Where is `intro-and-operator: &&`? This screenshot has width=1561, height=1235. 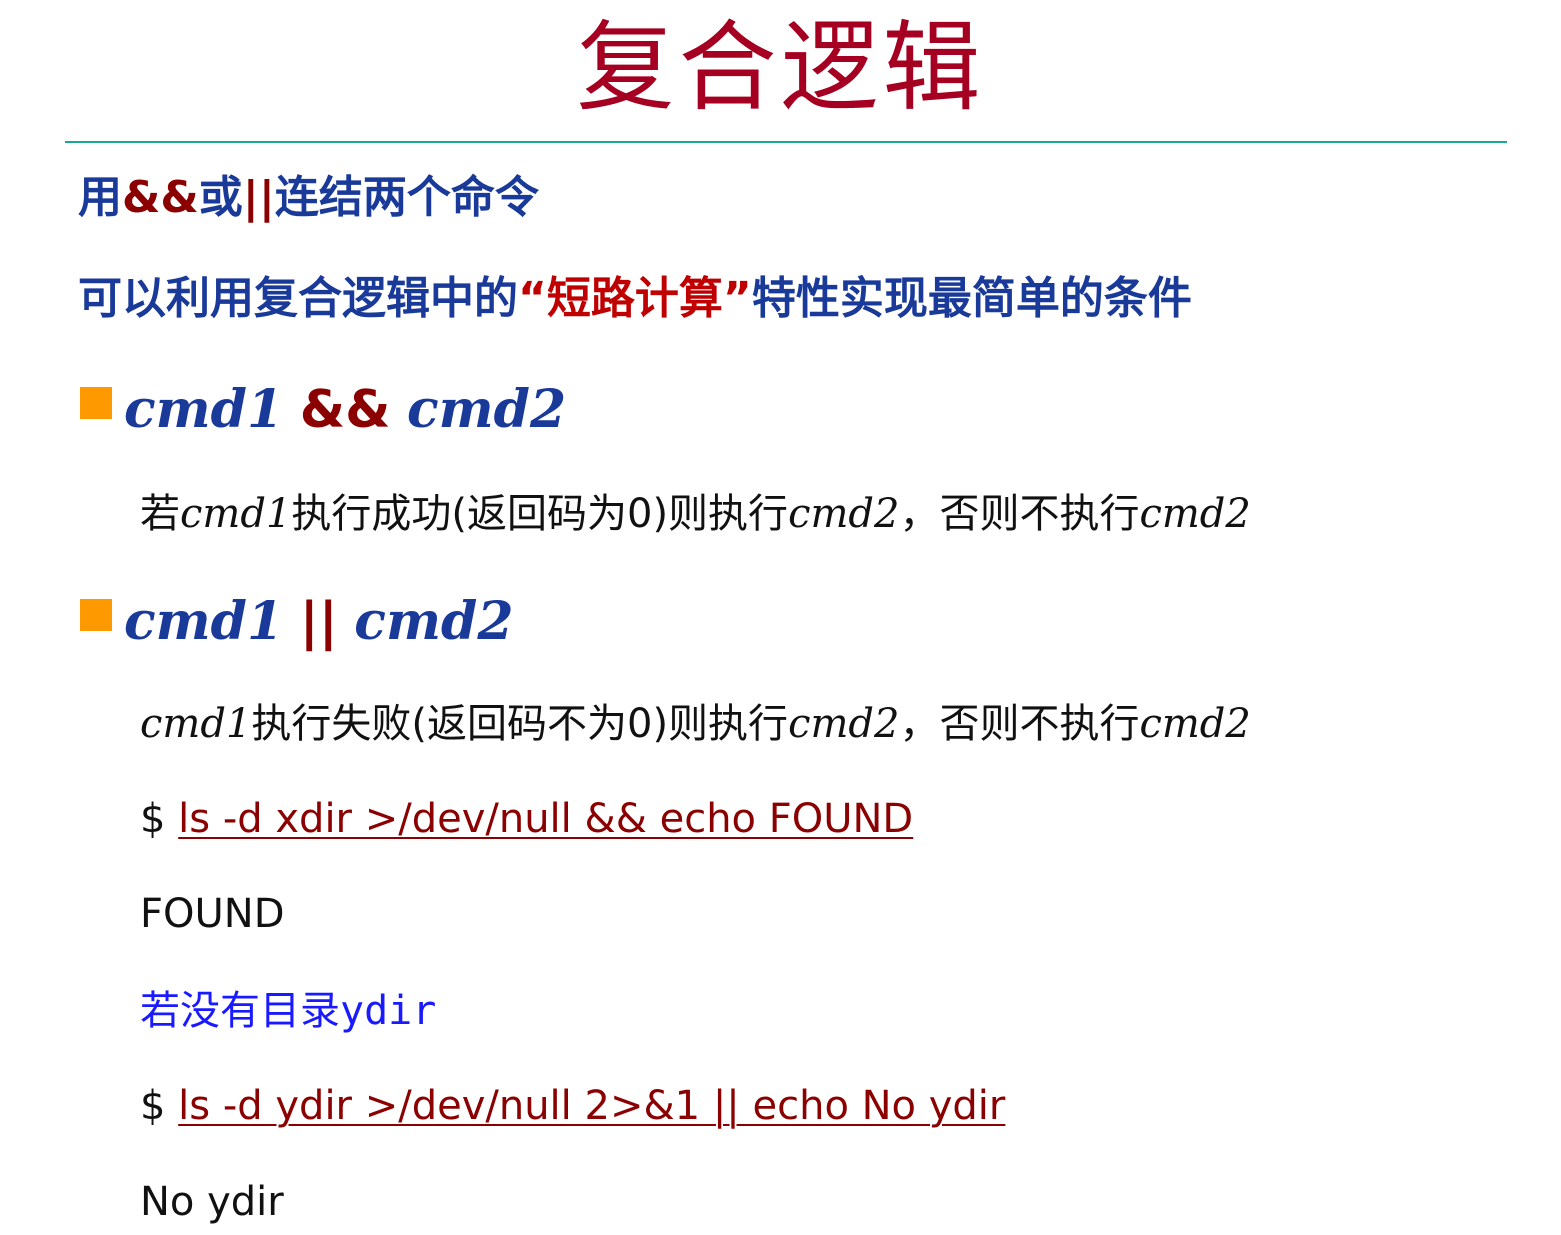
intro-and-operator: && is located at coordinates (160, 197).